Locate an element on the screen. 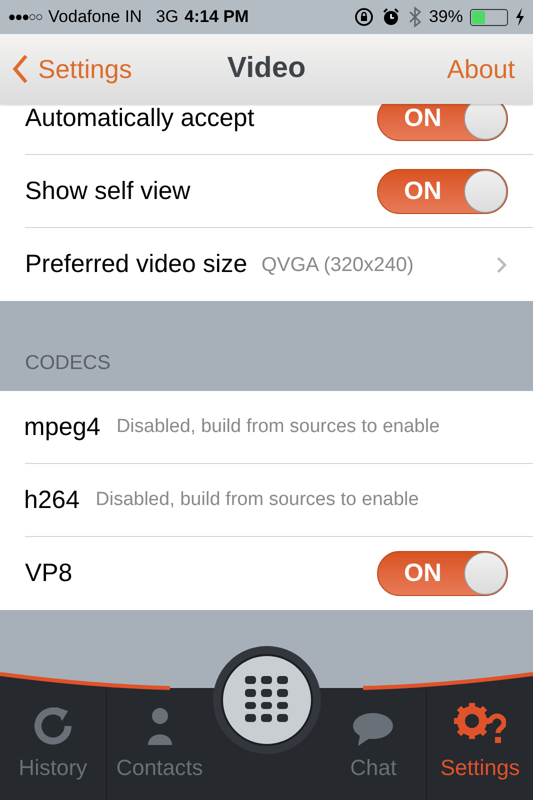 Image resolution: width=533 pixels, height=800 pixels. refresh-icon is located at coordinates (53, 726).